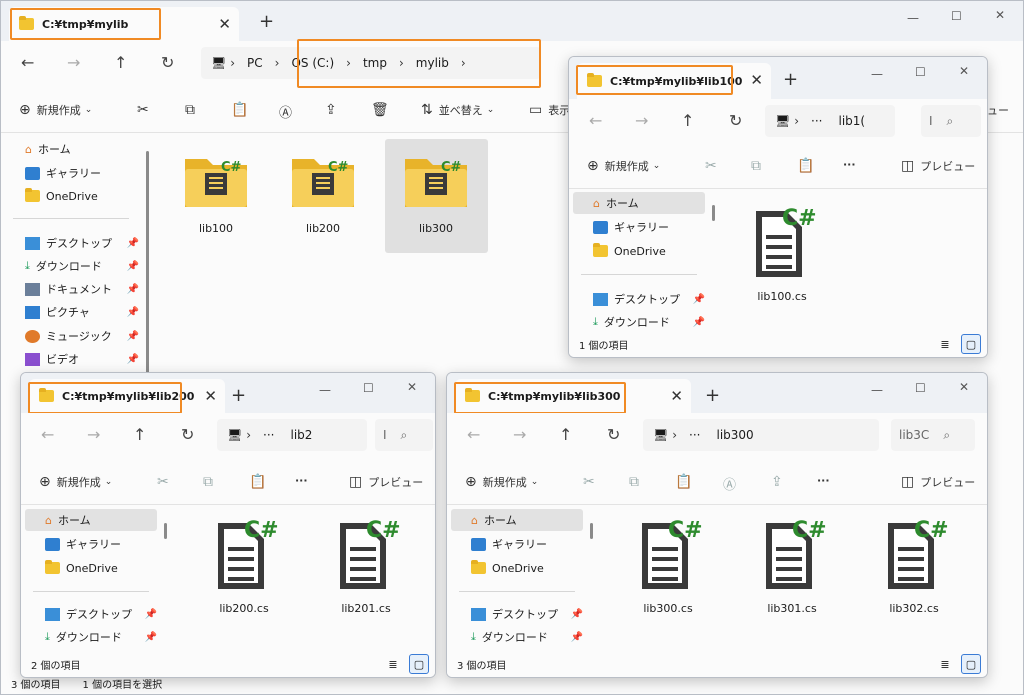  Describe the element at coordinates (457, 110) in the screenshot. I see `sort-button: ⇅ 並べ替え ⌄` at that location.